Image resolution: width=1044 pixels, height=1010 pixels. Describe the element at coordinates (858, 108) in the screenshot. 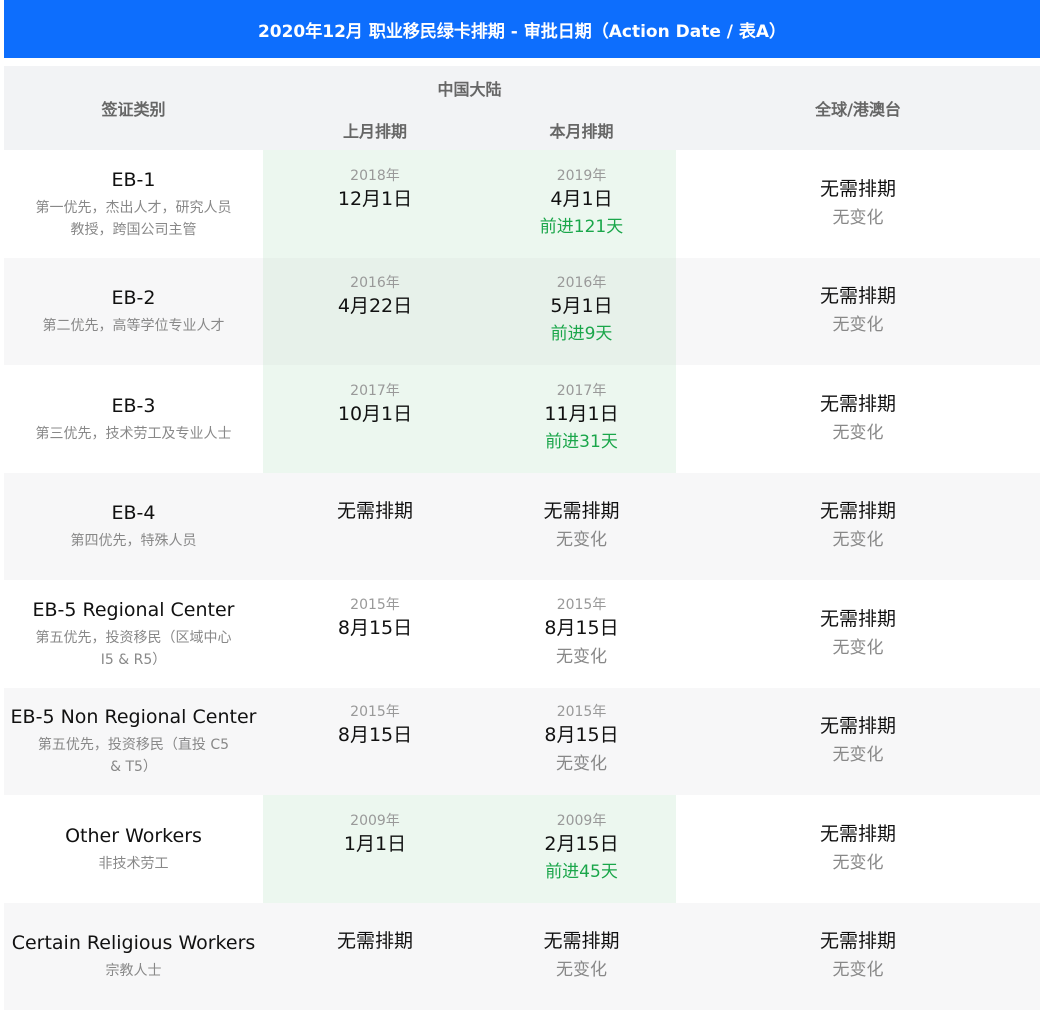

I see `header-global: 全球/港澳台` at that location.